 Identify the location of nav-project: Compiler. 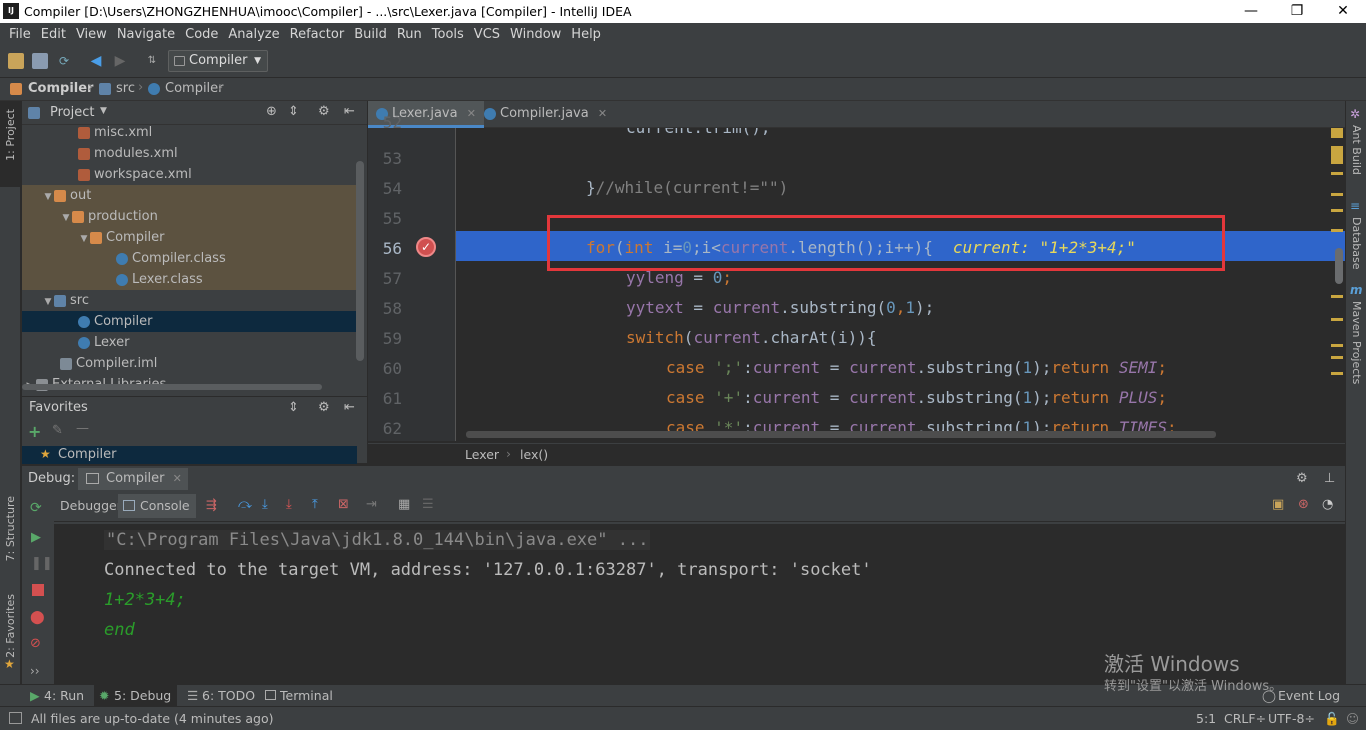
(60, 88).